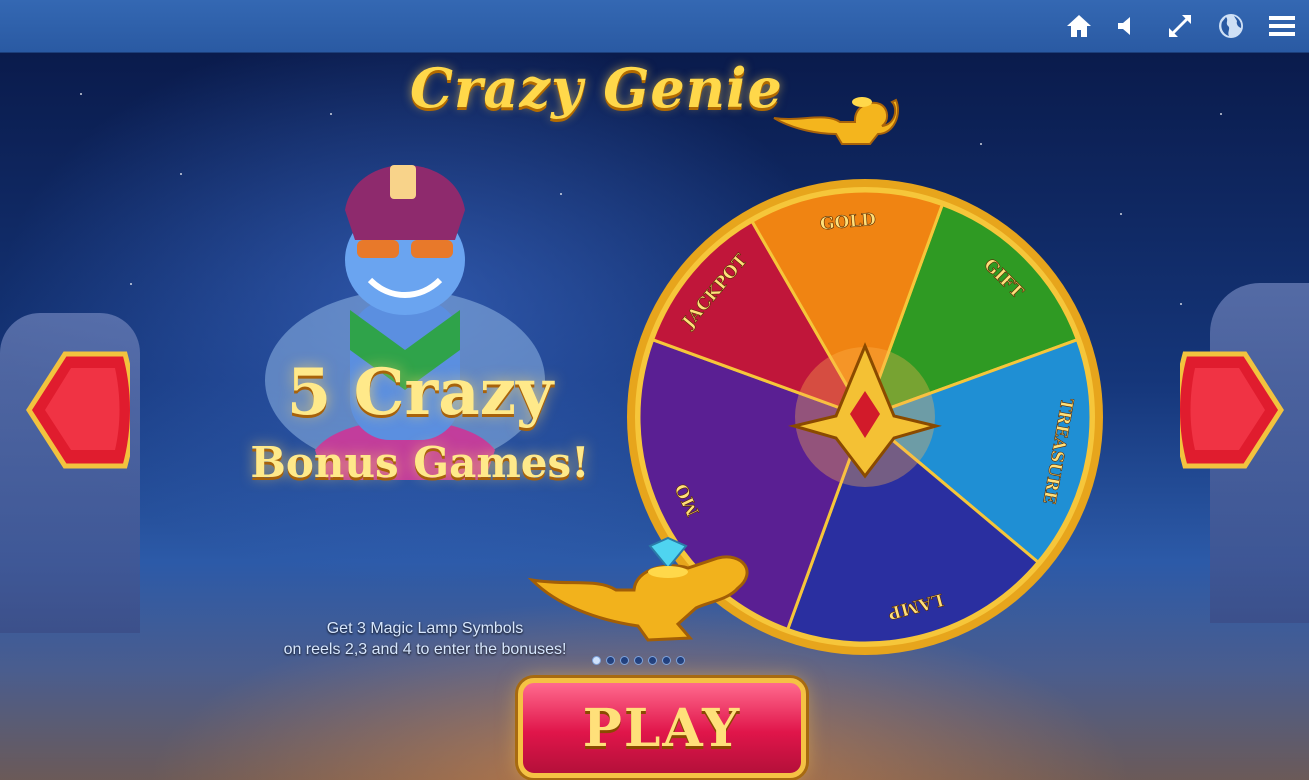 Image resolution: width=1309 pixels, height=780 pixels. I want to click on play-button-label: PLAY, so click(662, 728).